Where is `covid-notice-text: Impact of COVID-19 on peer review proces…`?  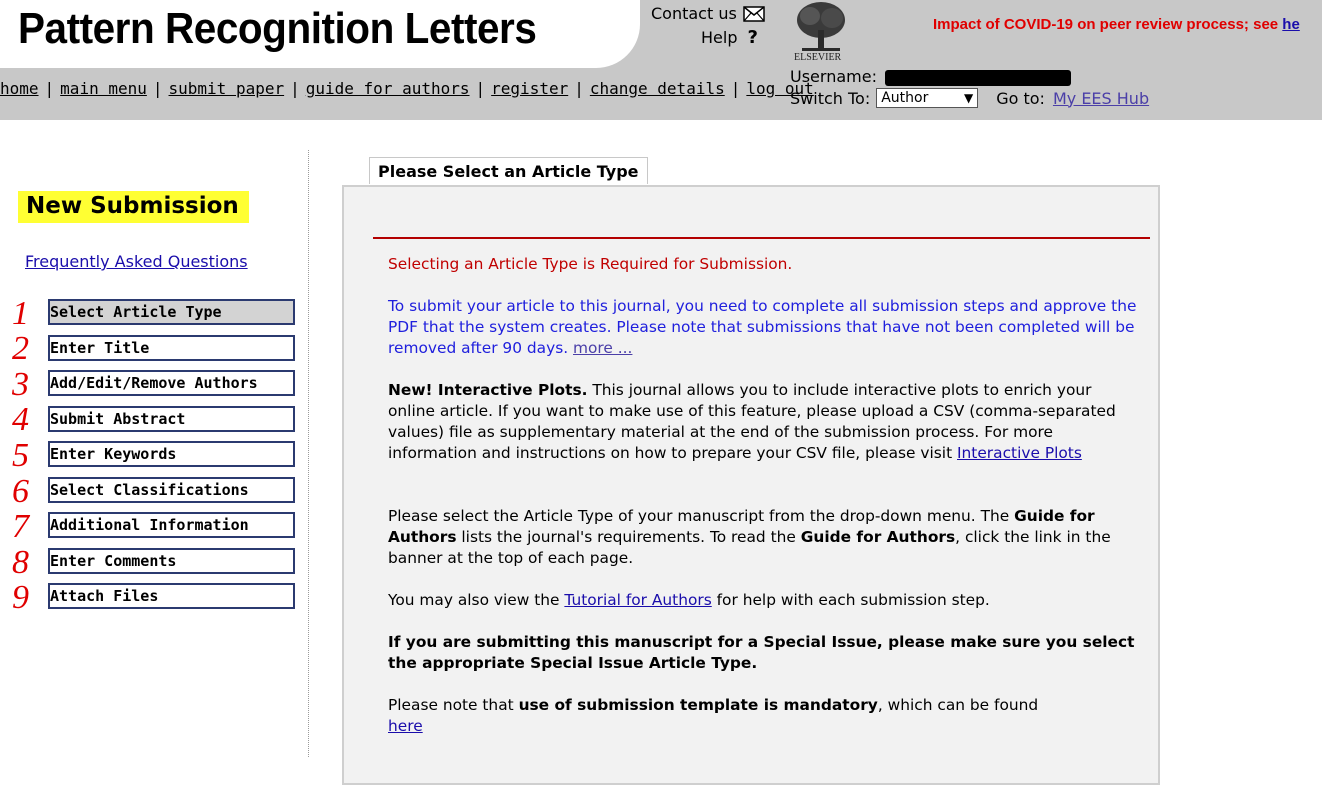 covid-notice-text: Impact of COVID-19 on peer review proces… is located at coordinates (1108, 24).